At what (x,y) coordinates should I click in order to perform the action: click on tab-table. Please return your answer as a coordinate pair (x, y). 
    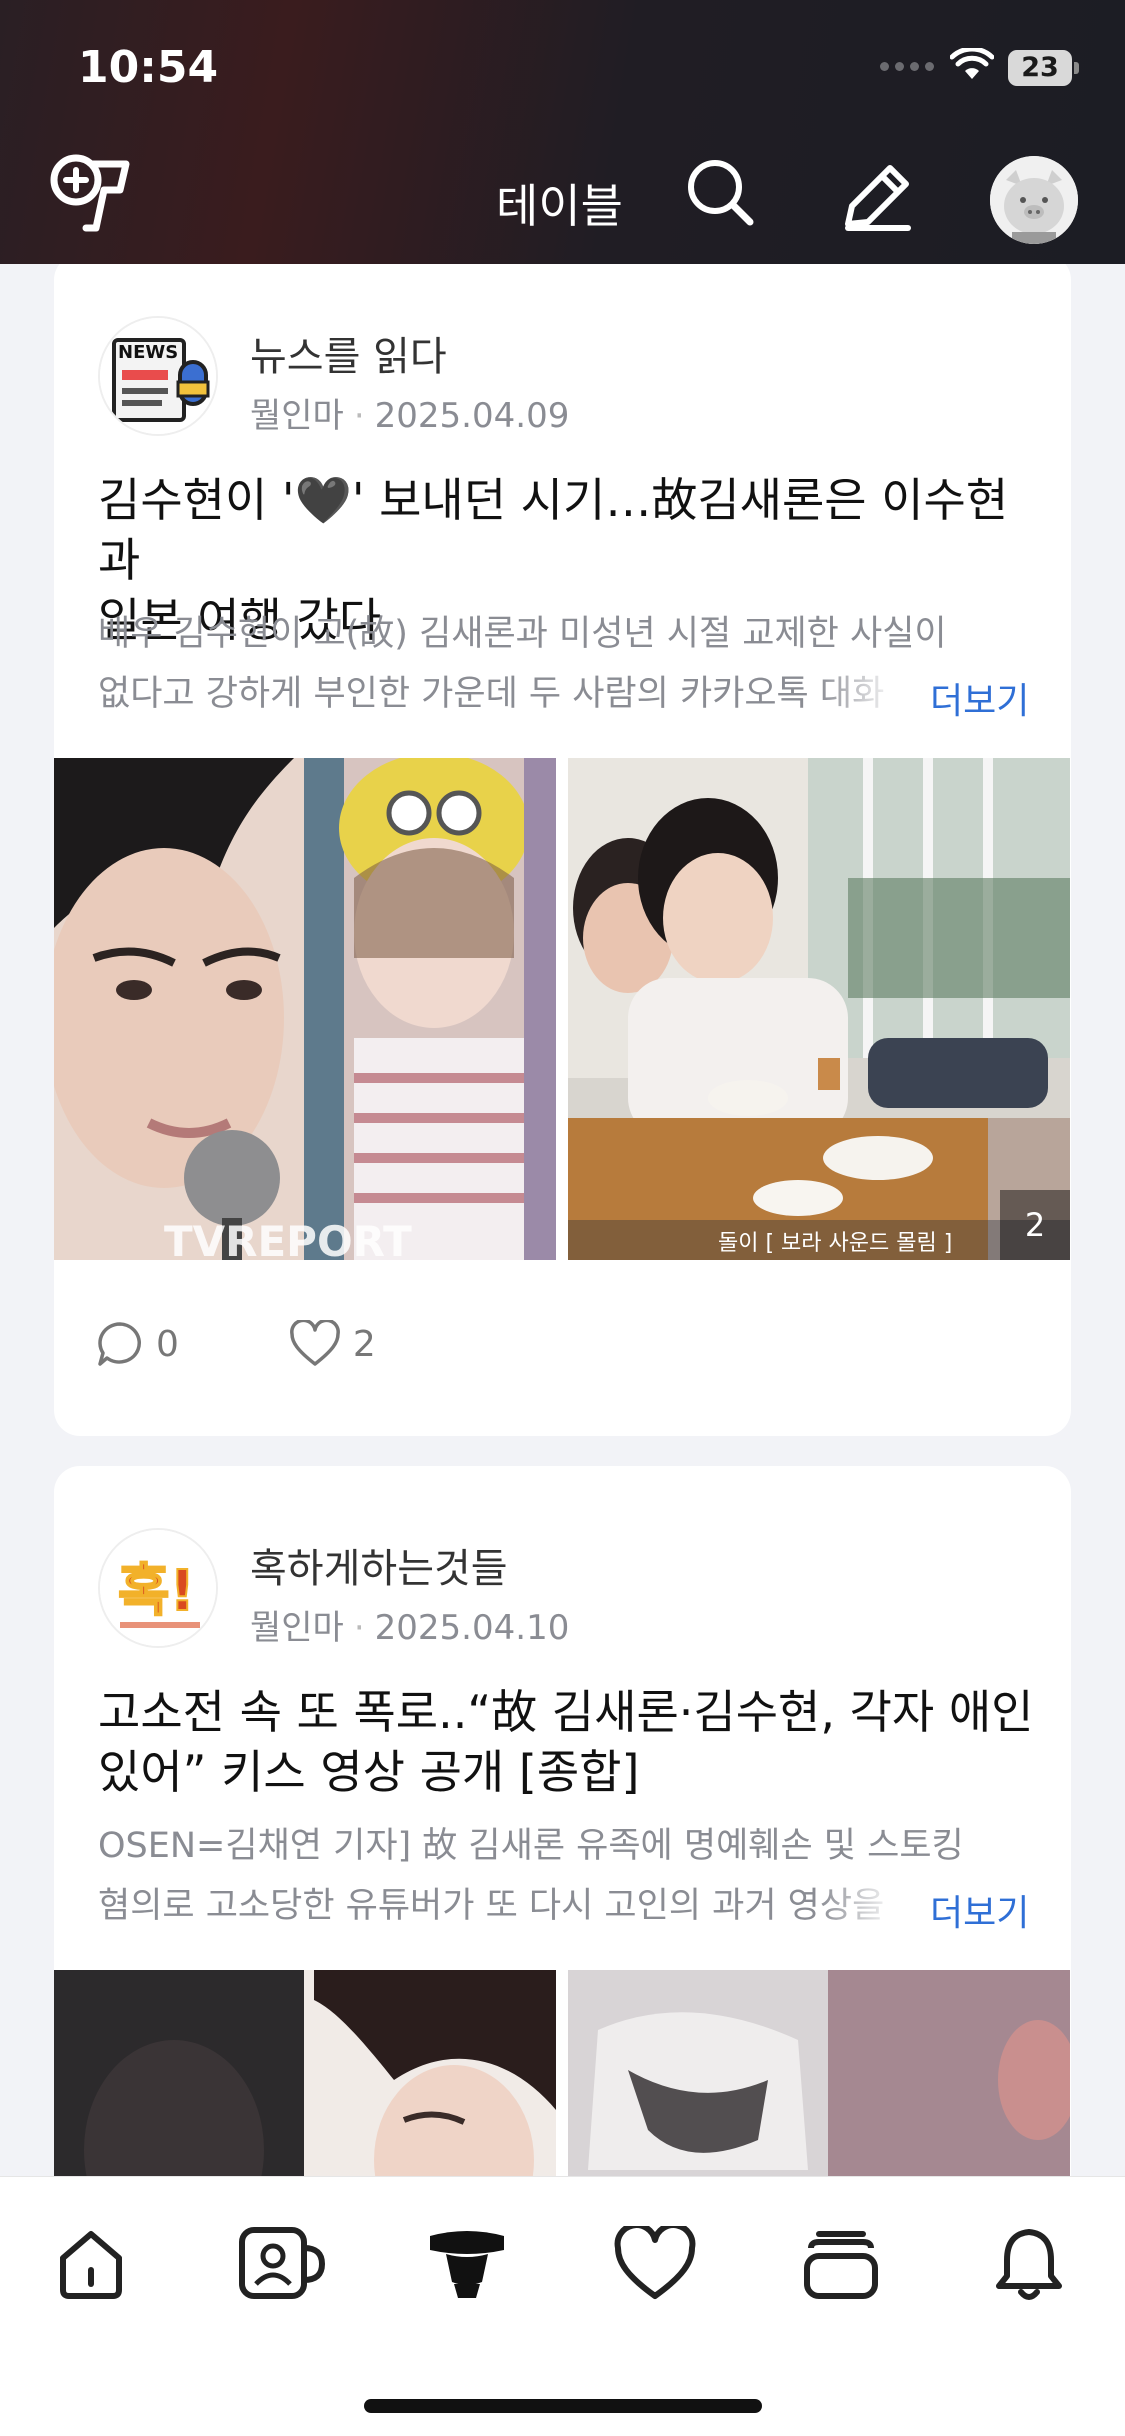
    Looking at the image, I should click on (467, 2264).